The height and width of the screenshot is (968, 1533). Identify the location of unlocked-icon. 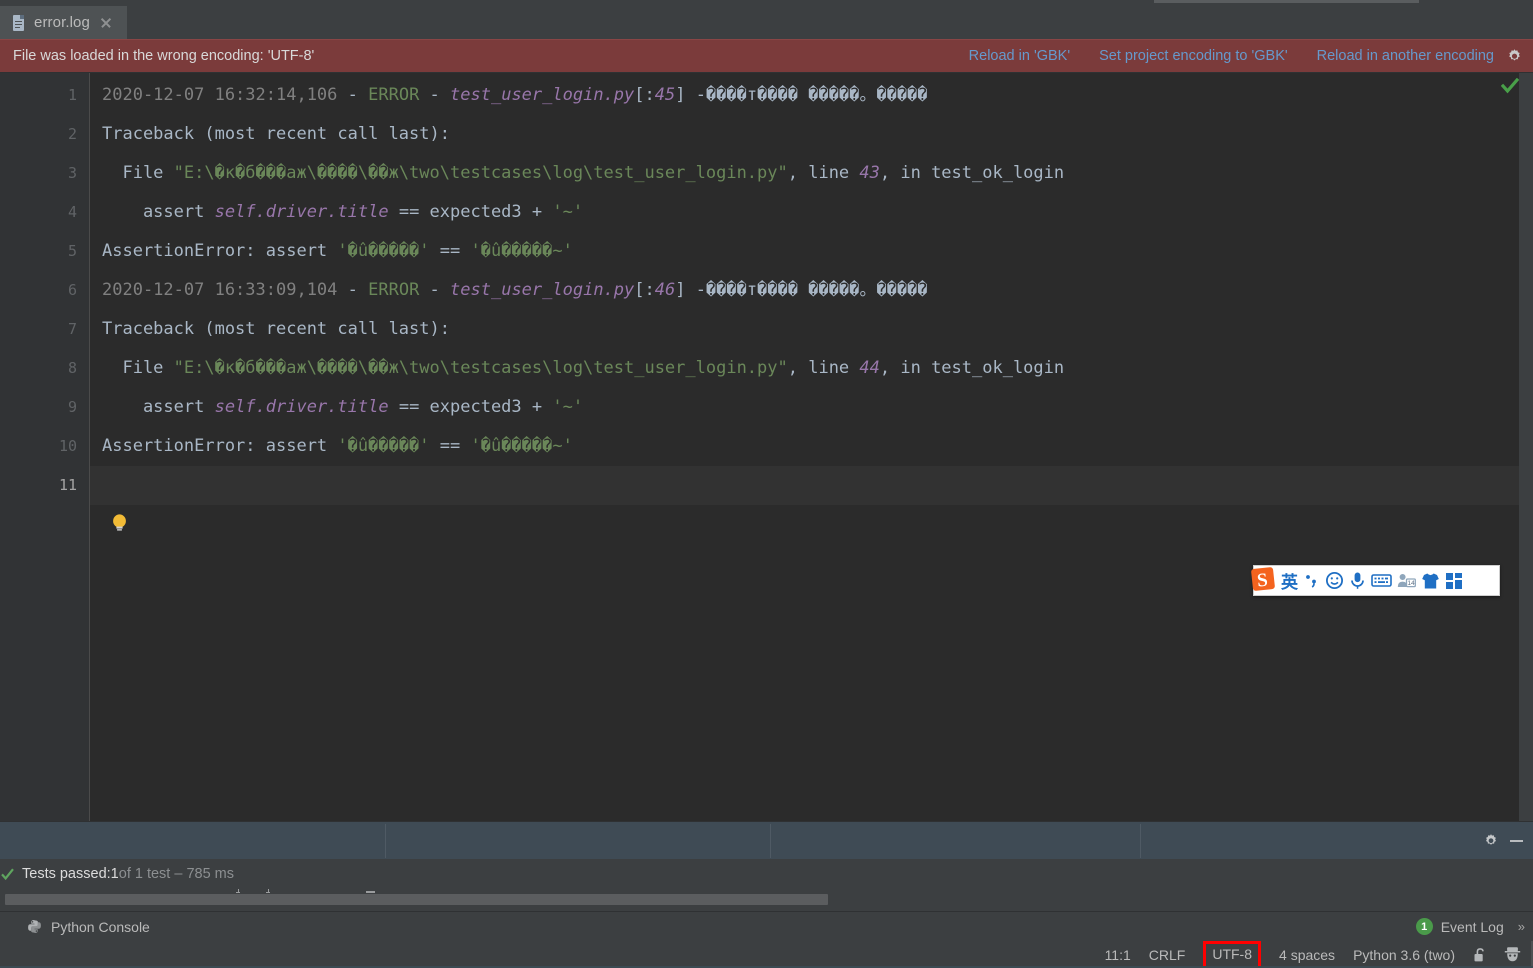
(1480, 955).